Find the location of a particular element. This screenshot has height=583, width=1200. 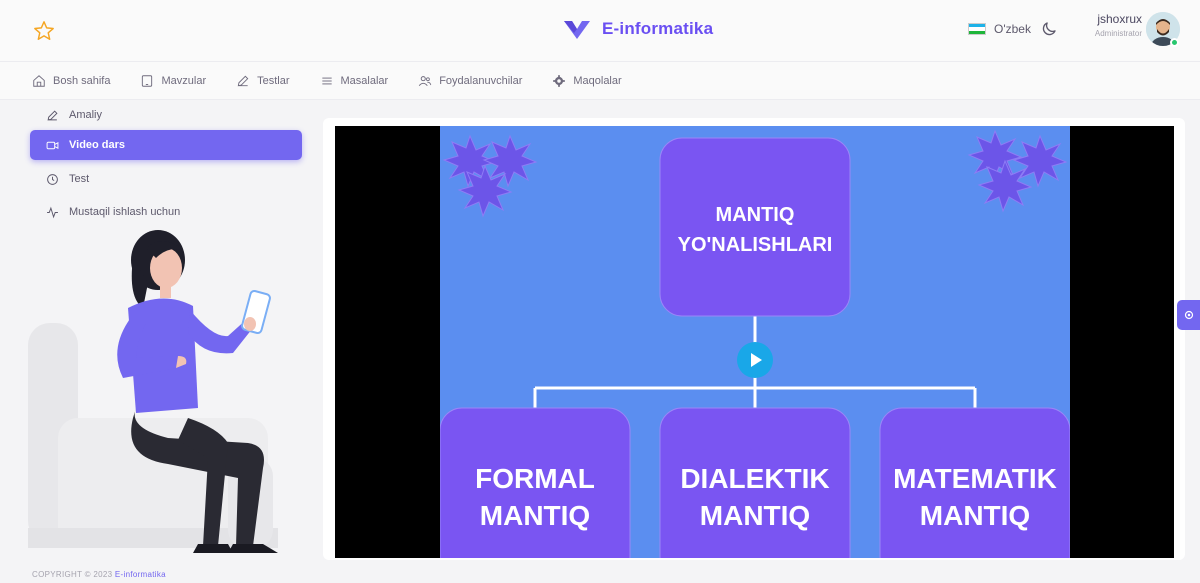

users-icon is located at coordinates (425, 80).